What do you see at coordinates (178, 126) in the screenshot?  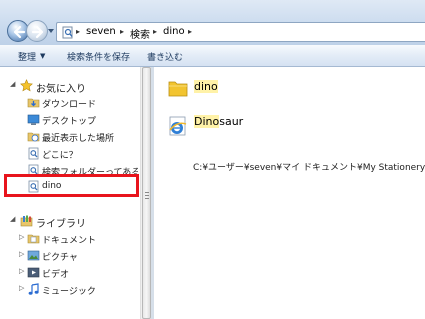 I see `internet-explorer-icon` at bounding box center [178, 126].